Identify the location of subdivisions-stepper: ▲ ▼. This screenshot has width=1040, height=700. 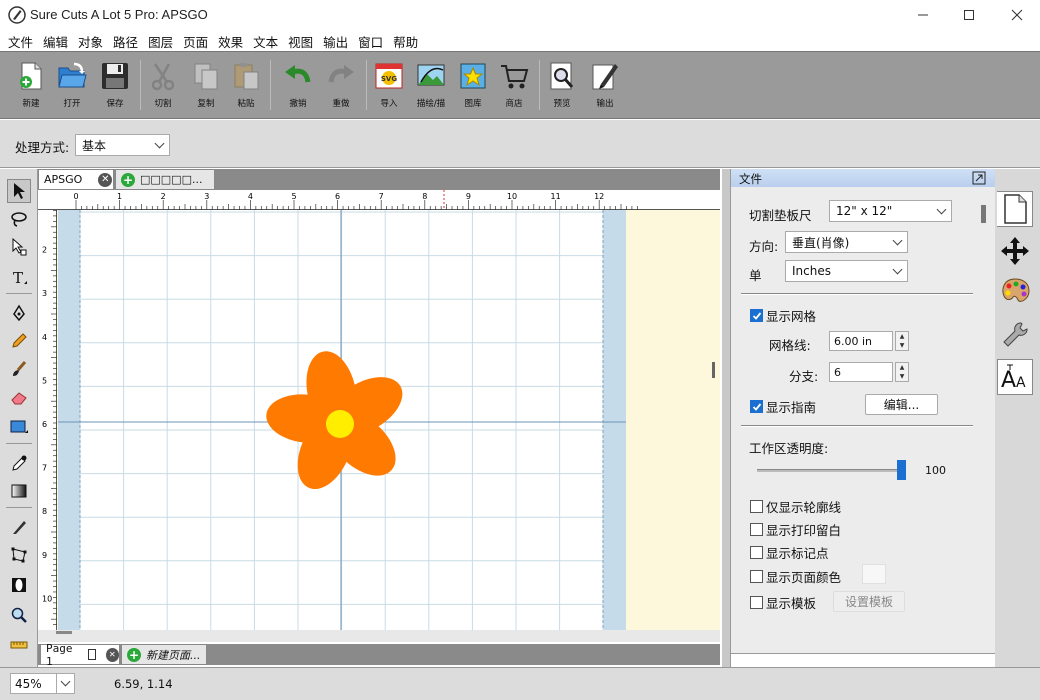
(902, 372).